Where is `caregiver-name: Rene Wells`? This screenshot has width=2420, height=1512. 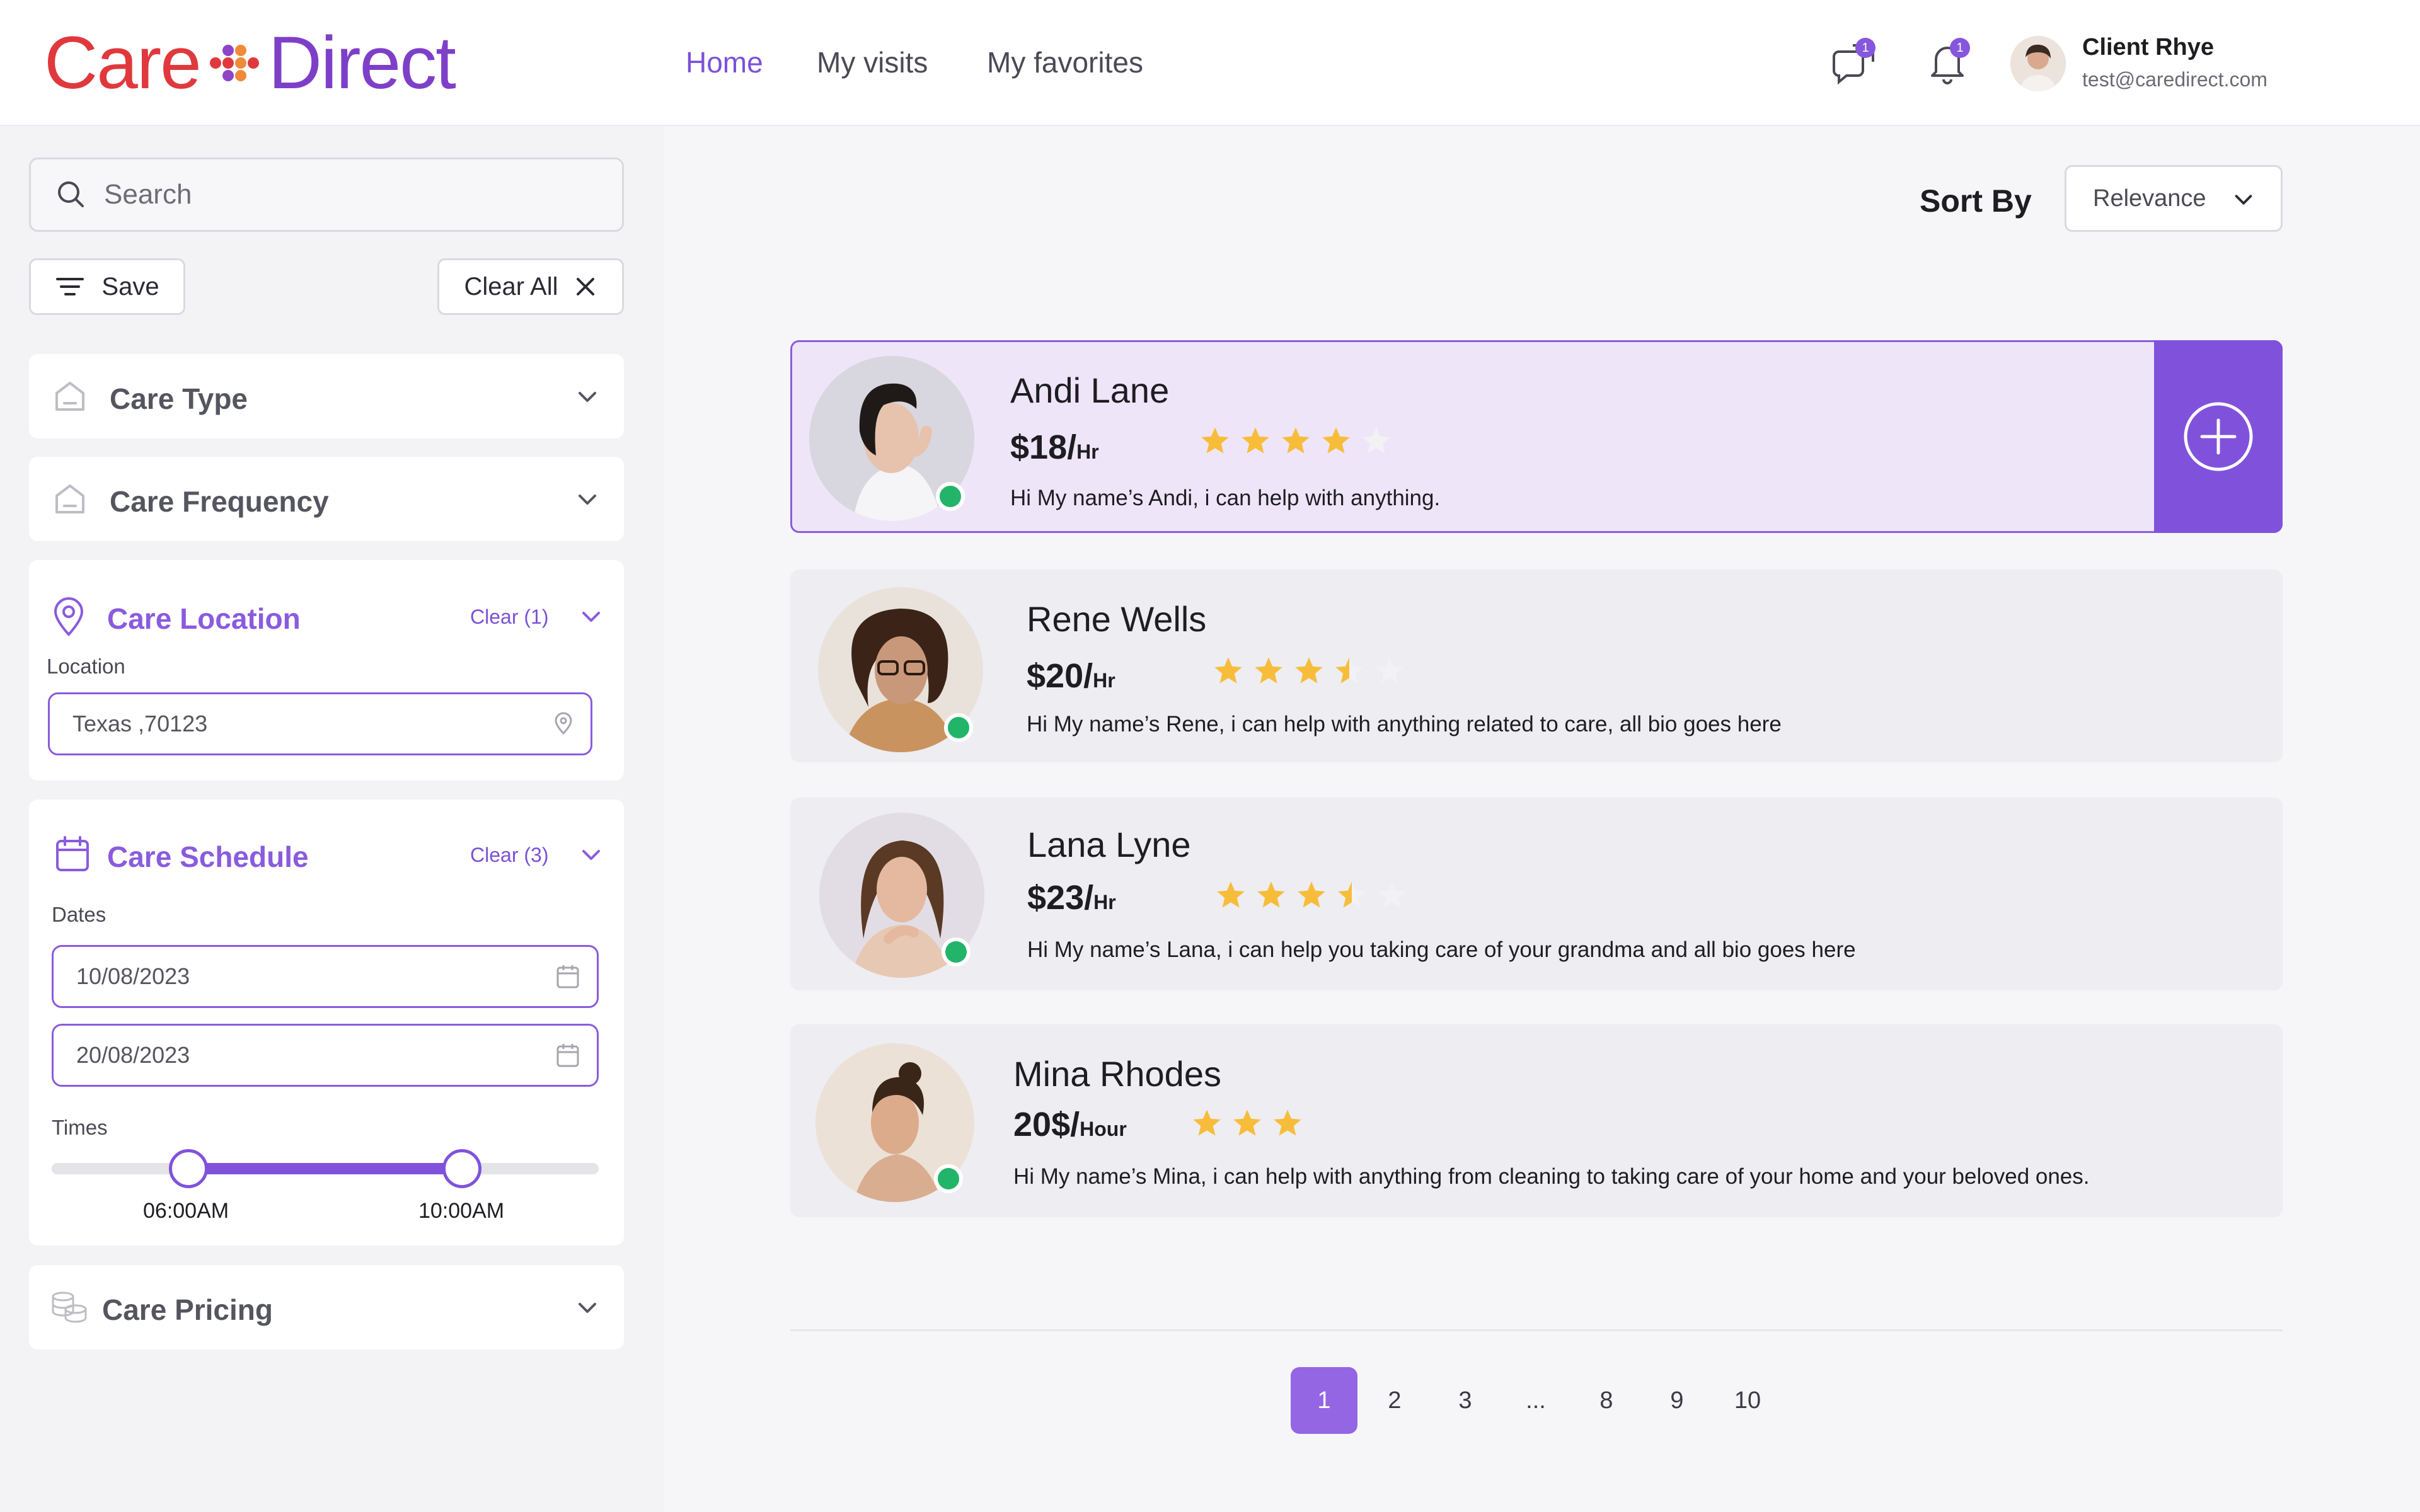 caregiver-name: Rene Wells is located at coordinates (1117, 619).